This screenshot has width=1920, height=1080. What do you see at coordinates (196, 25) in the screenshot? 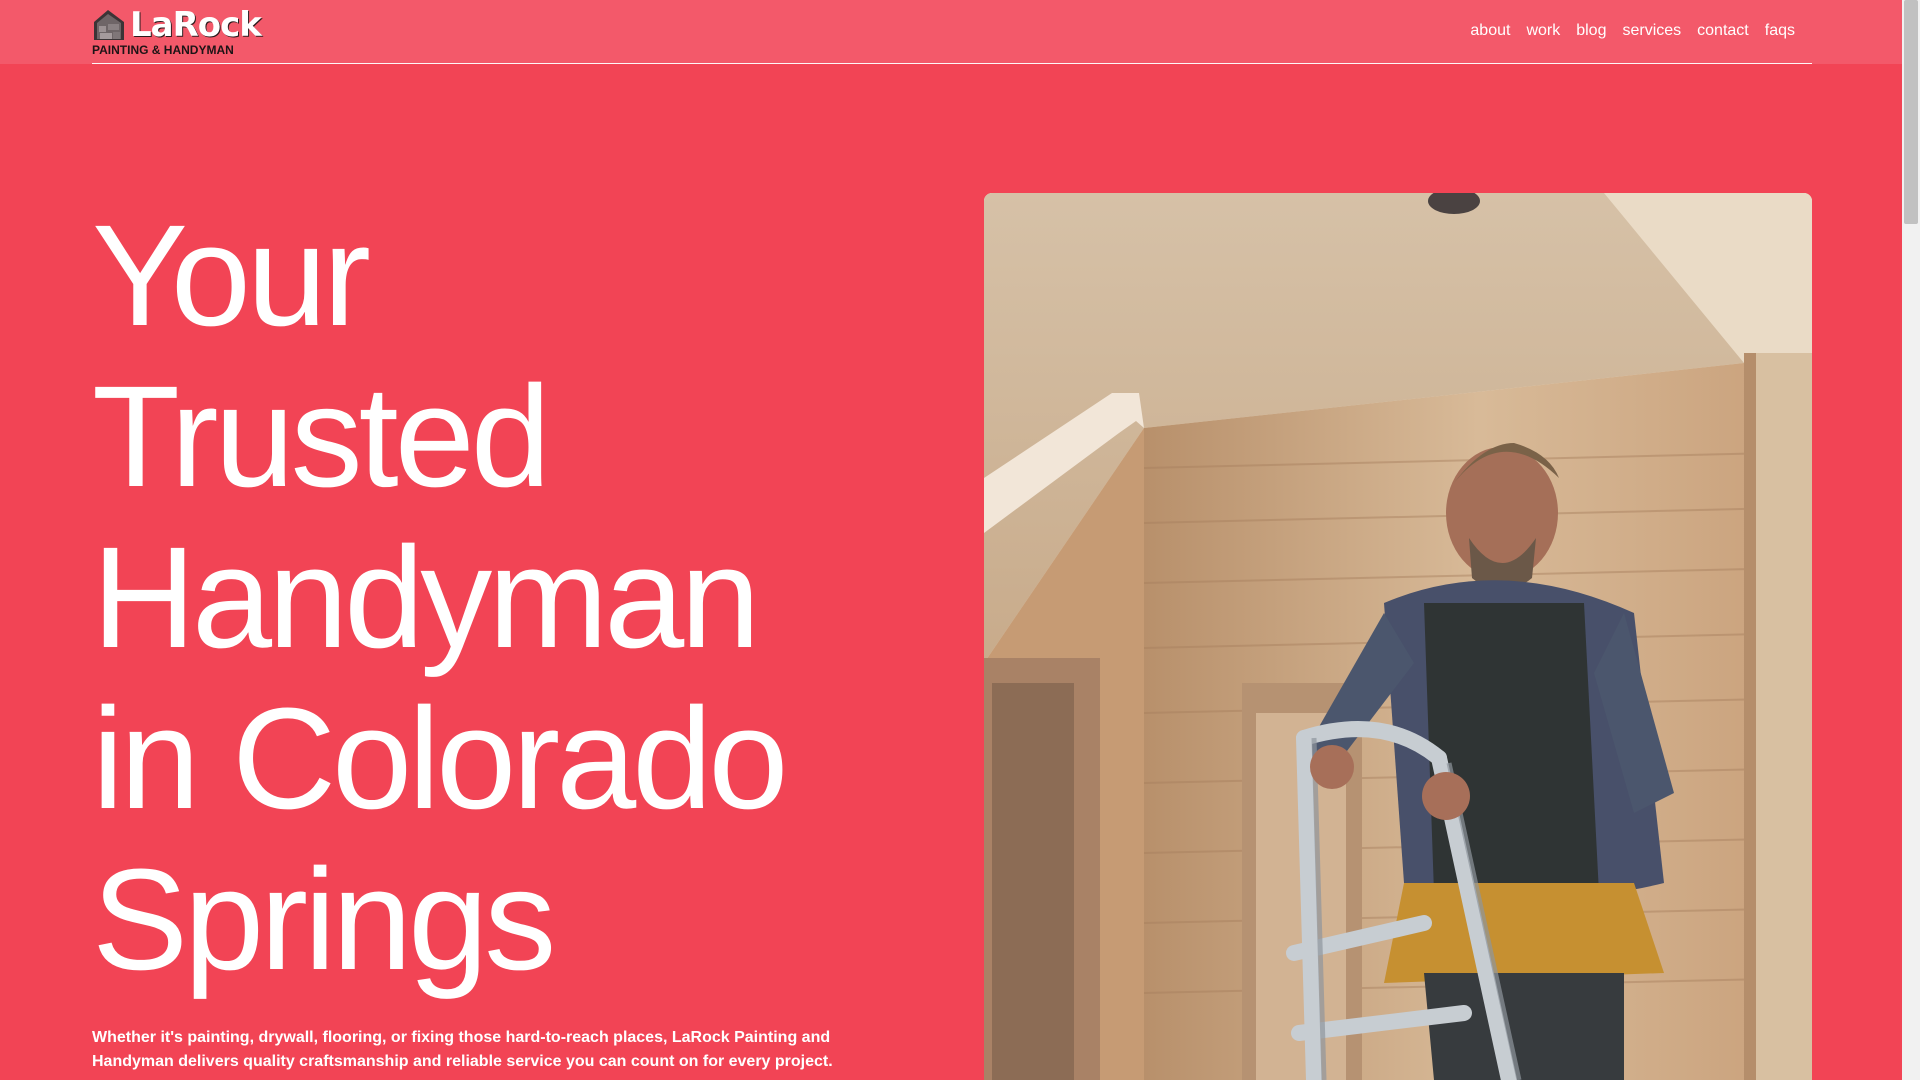
I see `logo-wordmark: LaRock` at bounding box center [196, 25].